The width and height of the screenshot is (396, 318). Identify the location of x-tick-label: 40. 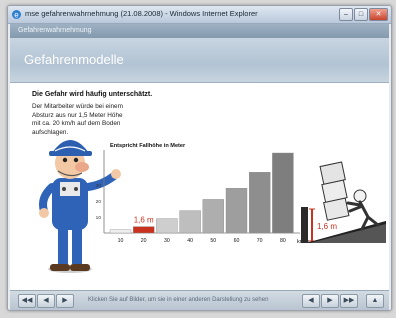
(190, 241).